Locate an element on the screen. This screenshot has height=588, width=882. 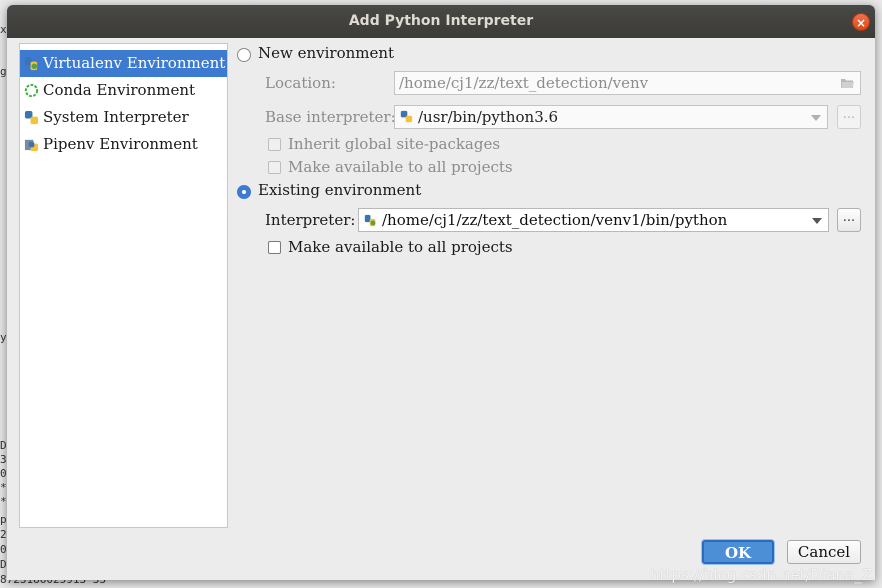
inherit-site-packages-checkbox is located at coordinates (274, 144).